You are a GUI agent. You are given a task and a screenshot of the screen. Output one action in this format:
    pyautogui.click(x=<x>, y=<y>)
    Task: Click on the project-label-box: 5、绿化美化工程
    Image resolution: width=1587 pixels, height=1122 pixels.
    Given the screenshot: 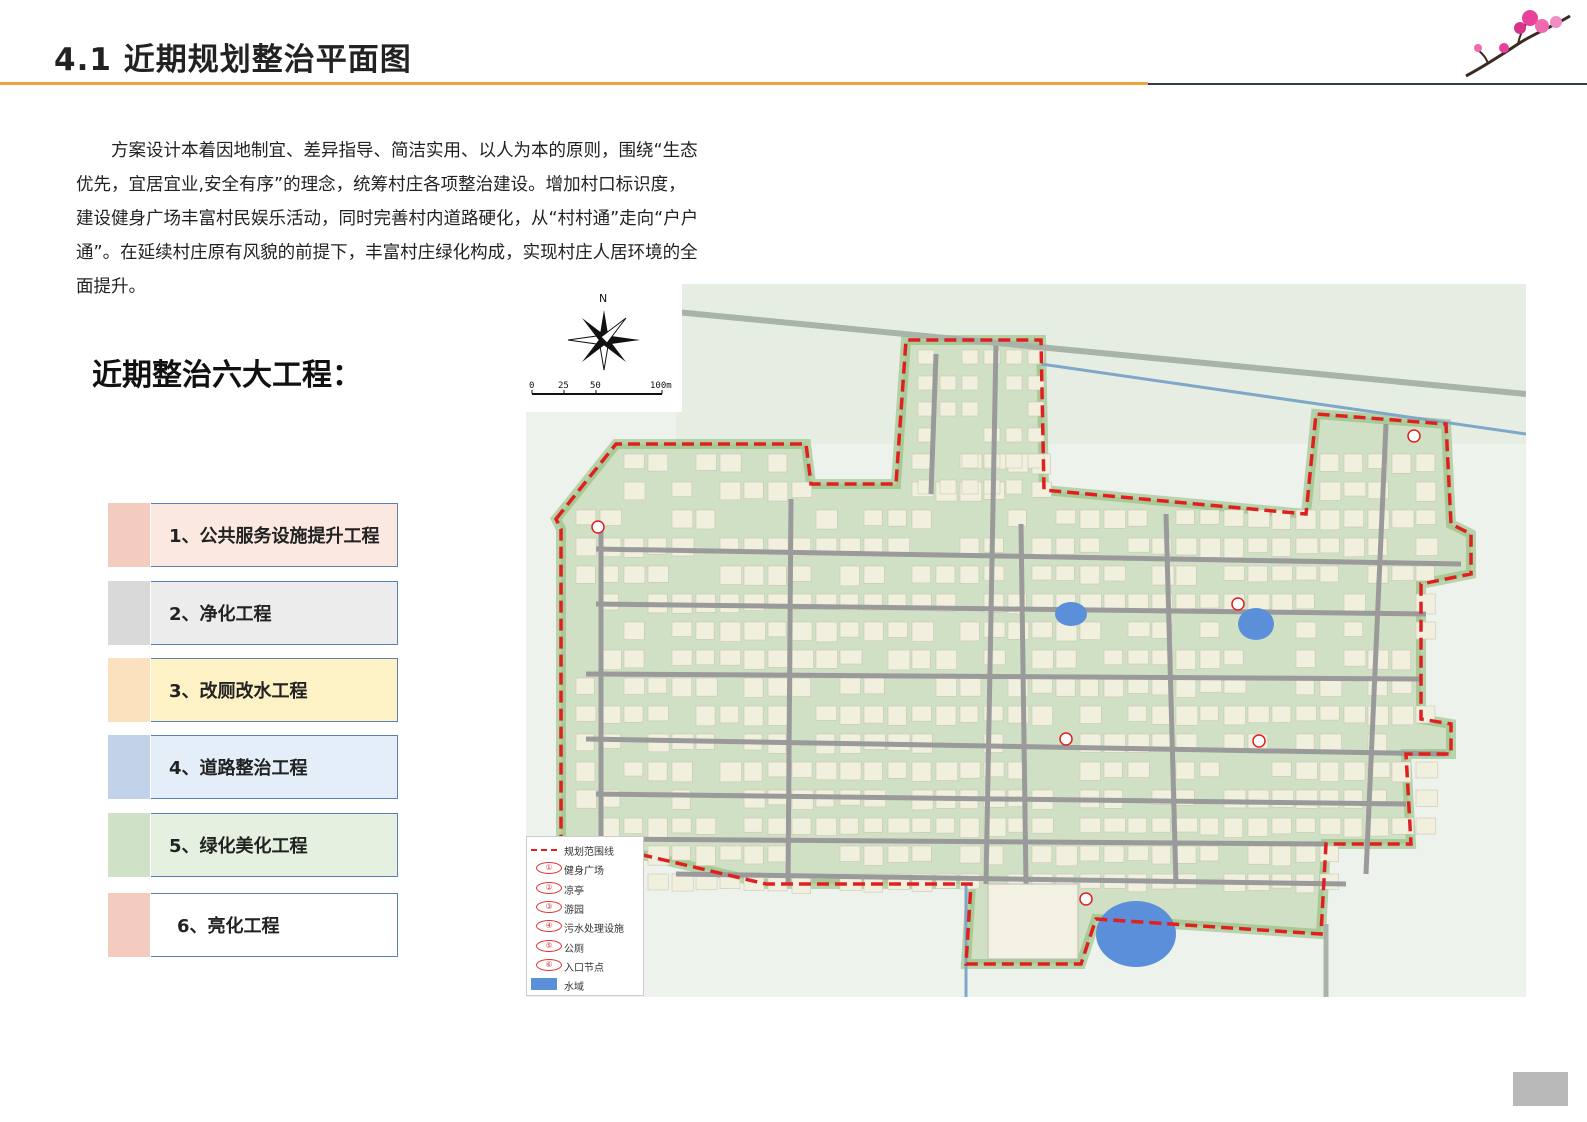 What is the action you would take?
    pyautogui.click(x=274, y=845)
    